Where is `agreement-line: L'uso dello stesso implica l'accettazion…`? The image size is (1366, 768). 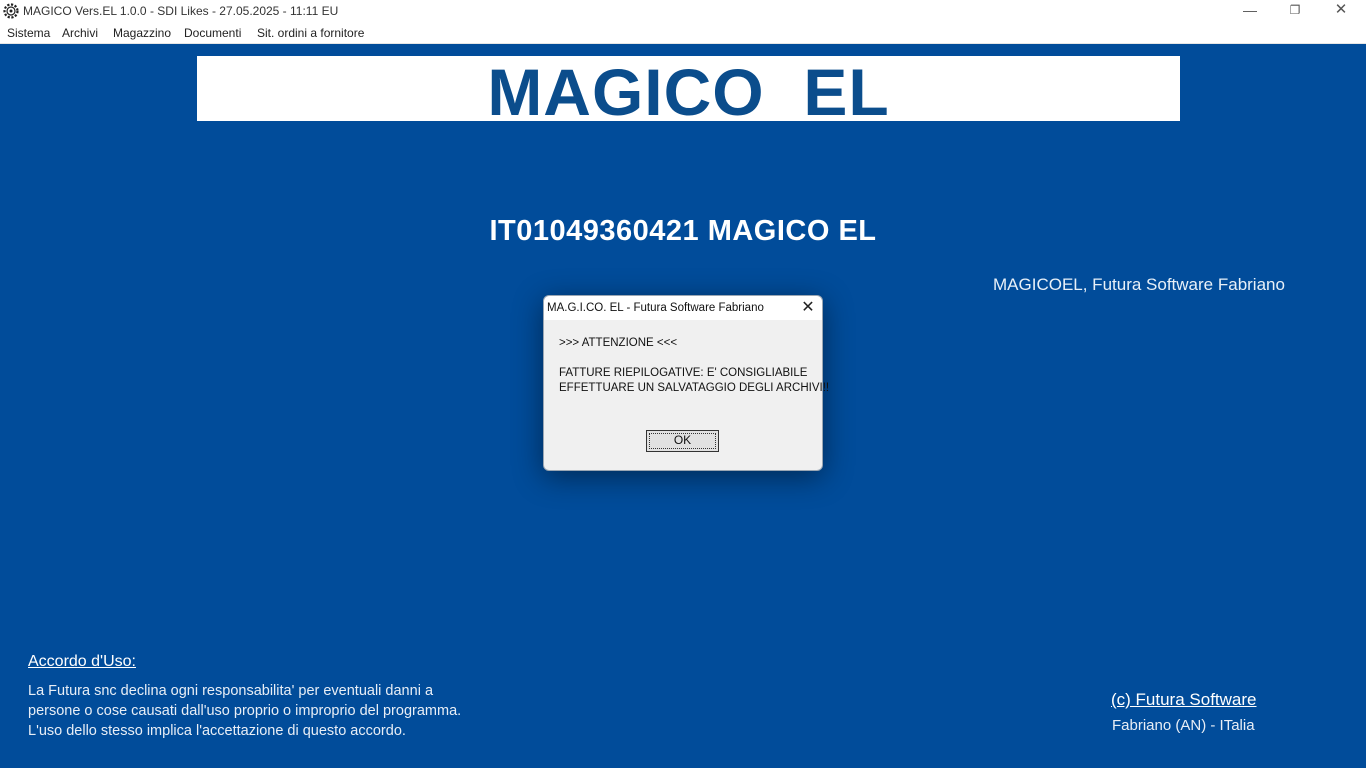 agreement-line: L'uso dello stesso implica l'accettazion… is located at coordinates (217, 731).